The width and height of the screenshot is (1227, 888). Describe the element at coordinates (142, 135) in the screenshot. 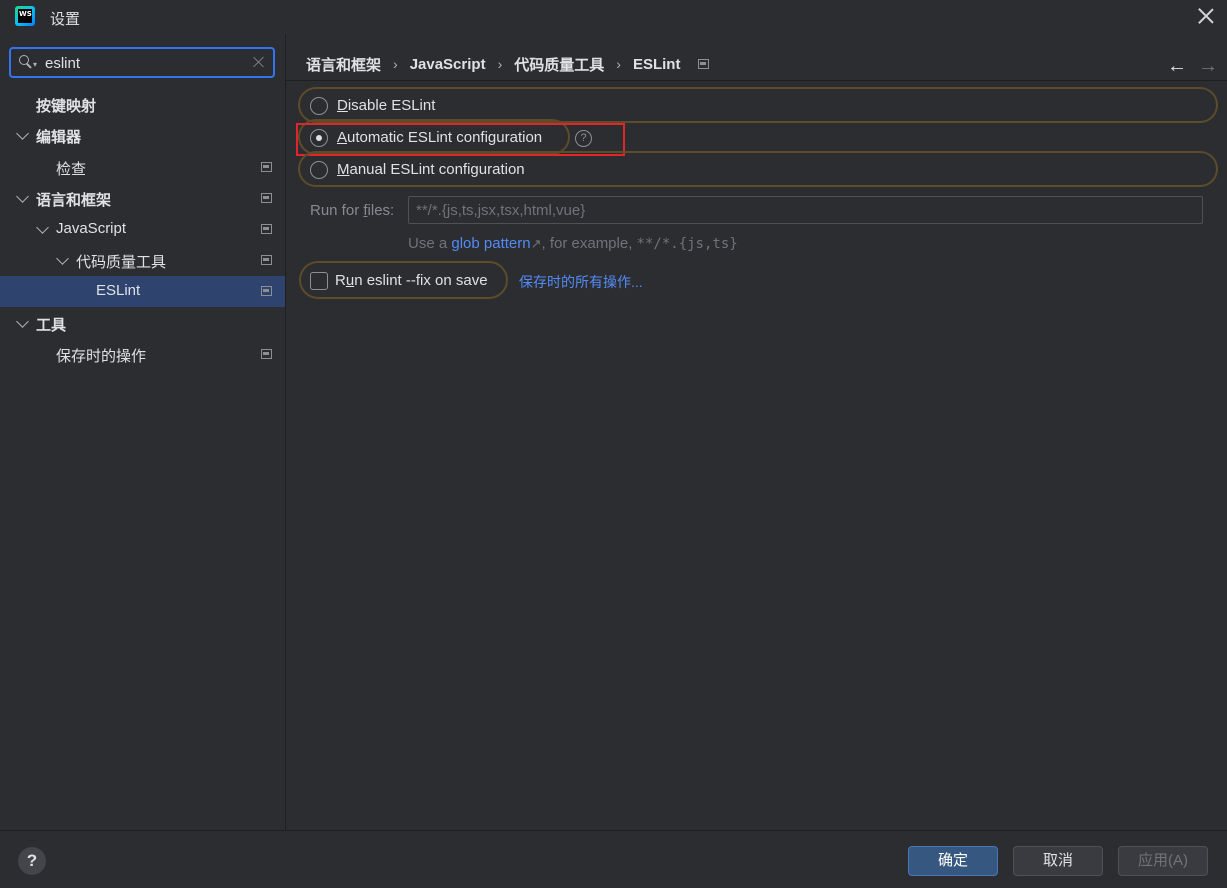

I see `sidebar-item-editor: 编辑器` at that location.